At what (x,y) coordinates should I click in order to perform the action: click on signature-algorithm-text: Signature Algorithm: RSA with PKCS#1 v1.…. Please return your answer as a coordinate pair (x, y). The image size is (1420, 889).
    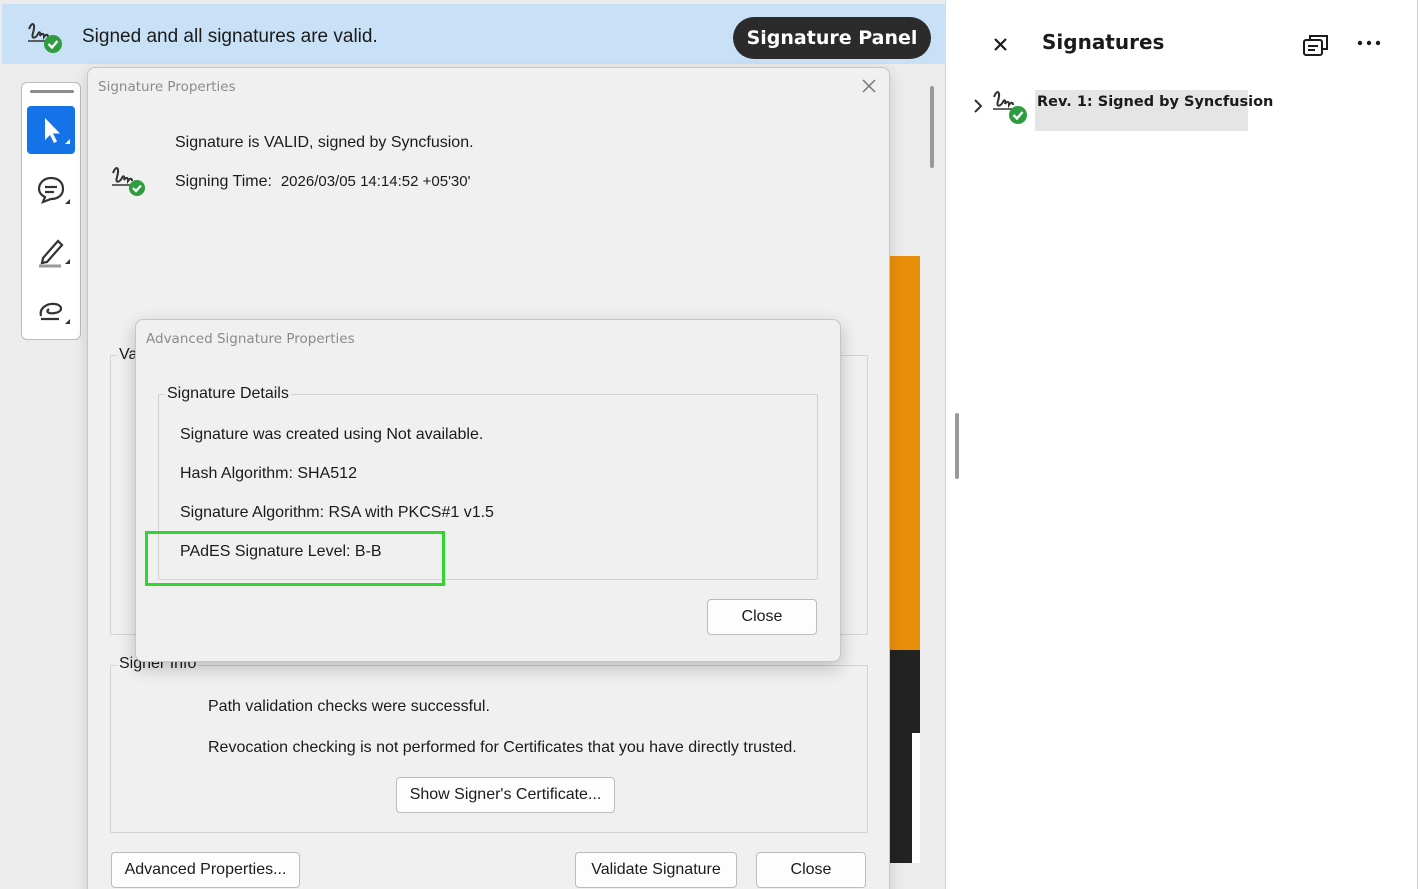
    Looking at the image, I should click on (337, 512).